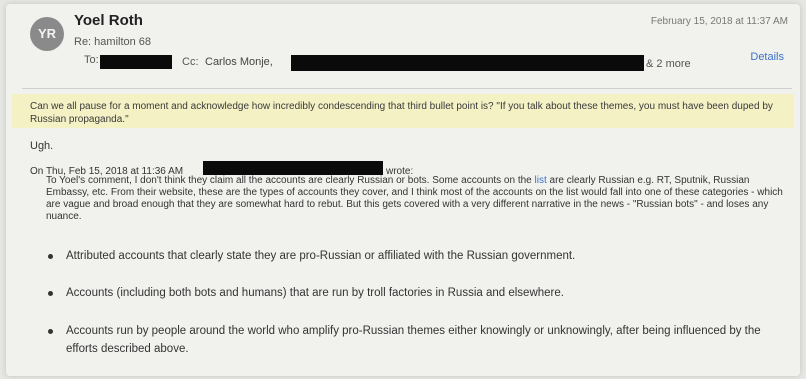 Image resolution: width=806 pixels, height=379 pixels. Describe the element at coordinates (293, 168) in the screenshot. I see `redacted-quoted-sender` at that location.